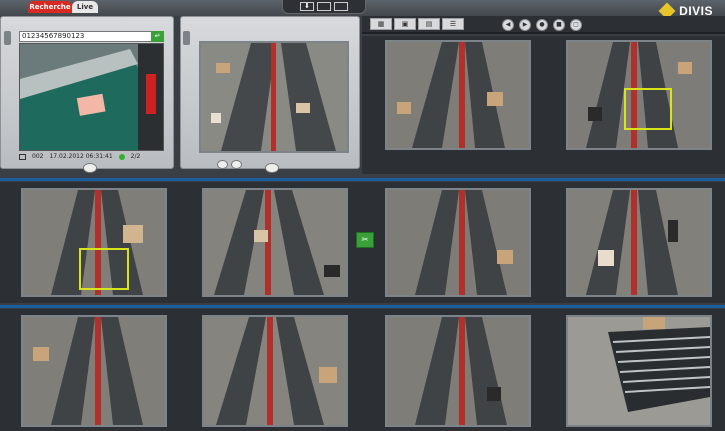  I want to click on layout-switcher: ⬇, so click(324, 7).